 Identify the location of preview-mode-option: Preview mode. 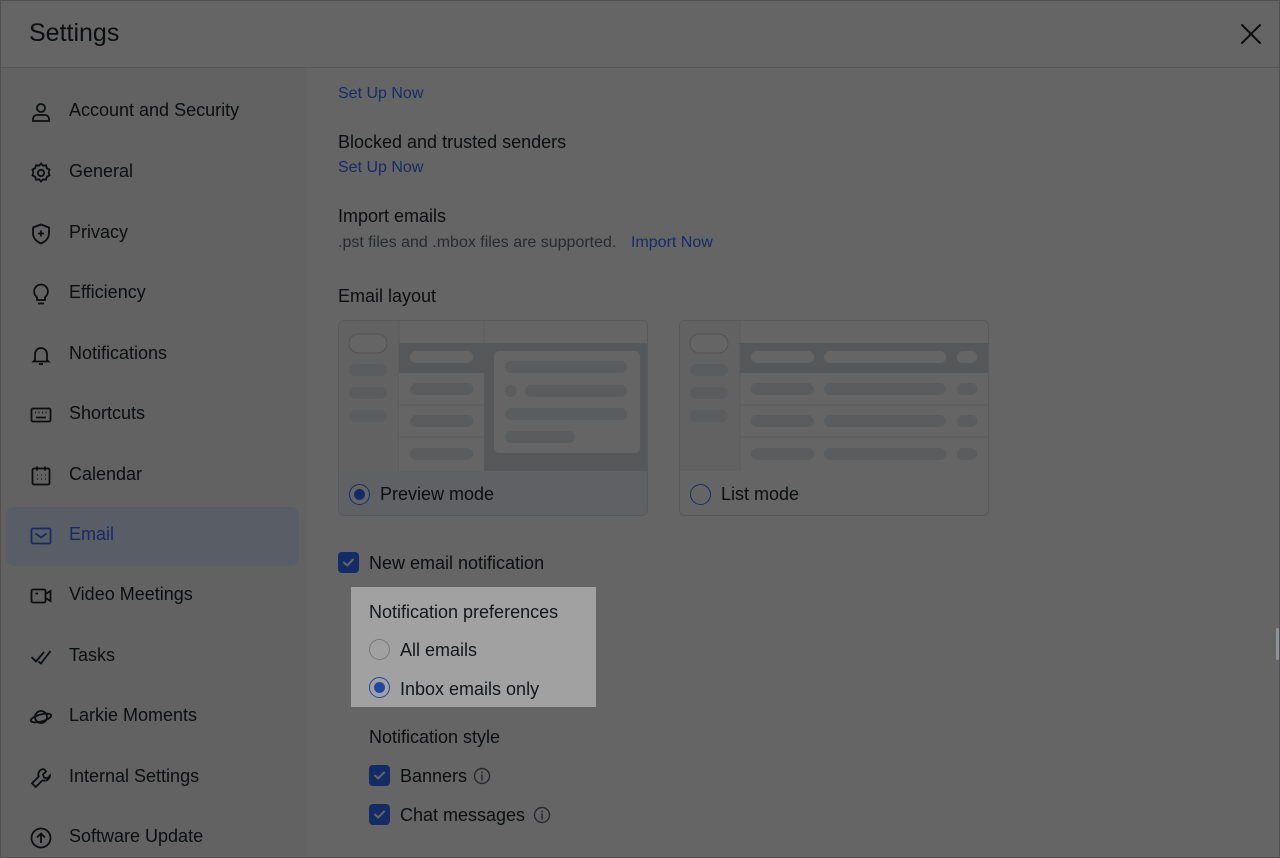
(493, 493).